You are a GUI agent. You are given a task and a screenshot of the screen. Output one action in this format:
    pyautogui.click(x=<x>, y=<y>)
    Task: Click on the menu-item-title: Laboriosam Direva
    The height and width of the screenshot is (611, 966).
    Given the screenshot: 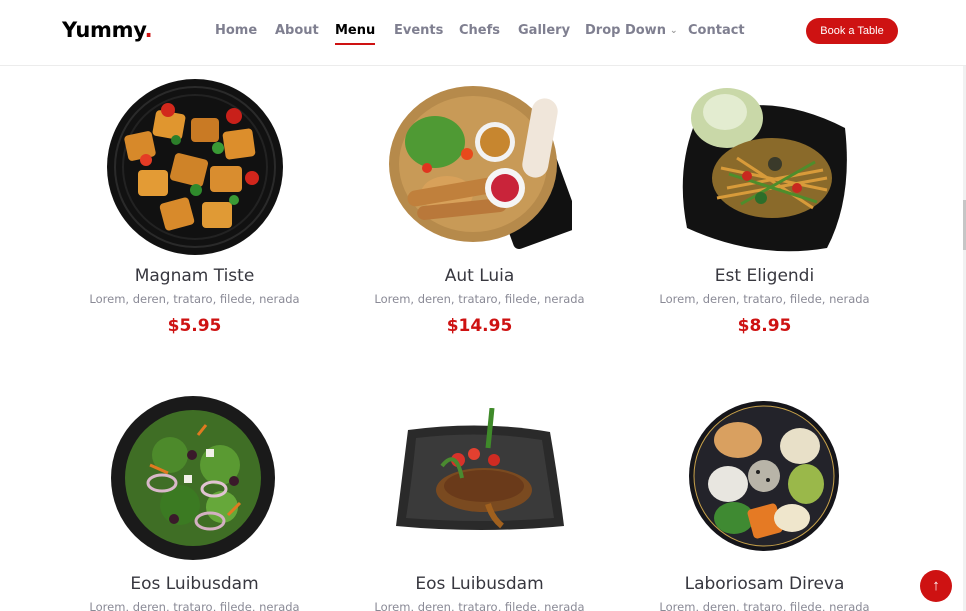 What is the action you would take?
    pyautogui.click(x=764, y=584)
    